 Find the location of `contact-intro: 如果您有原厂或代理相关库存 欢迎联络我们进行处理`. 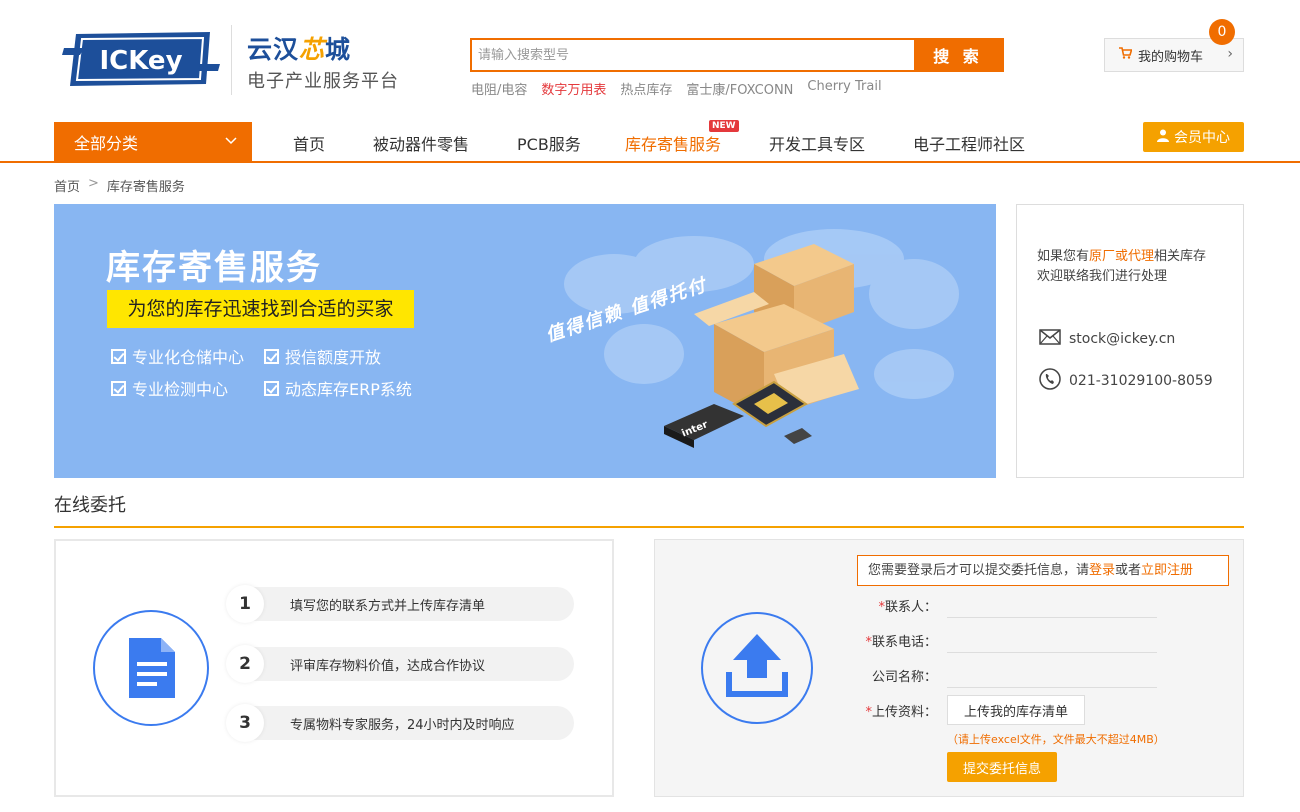

contact-intro: 如果您有原厂或代理相关库存 欢迎联络我们进行处理 is located at coordinates (1122, 266).